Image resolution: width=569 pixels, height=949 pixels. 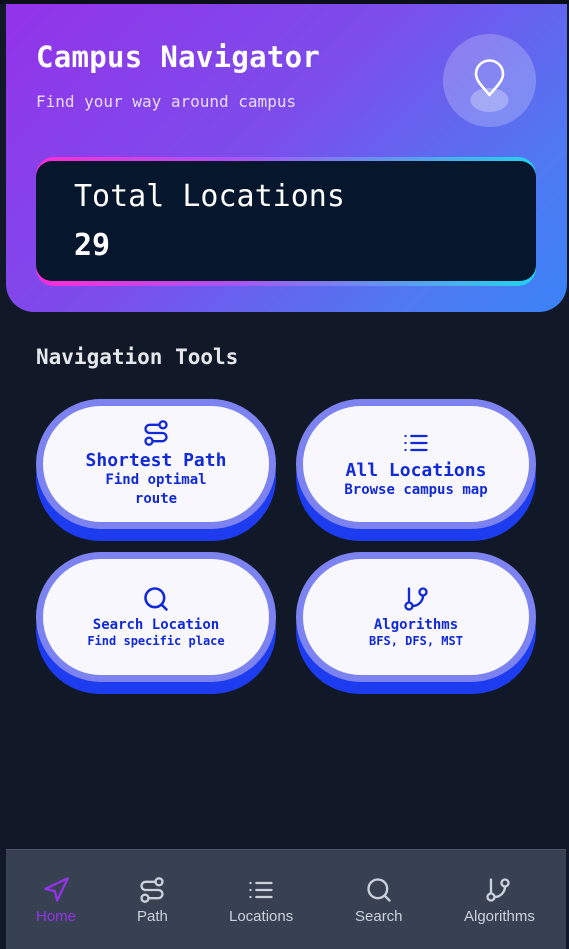 I want to click on nav-item-path: Path, so click(x=152, y=899).